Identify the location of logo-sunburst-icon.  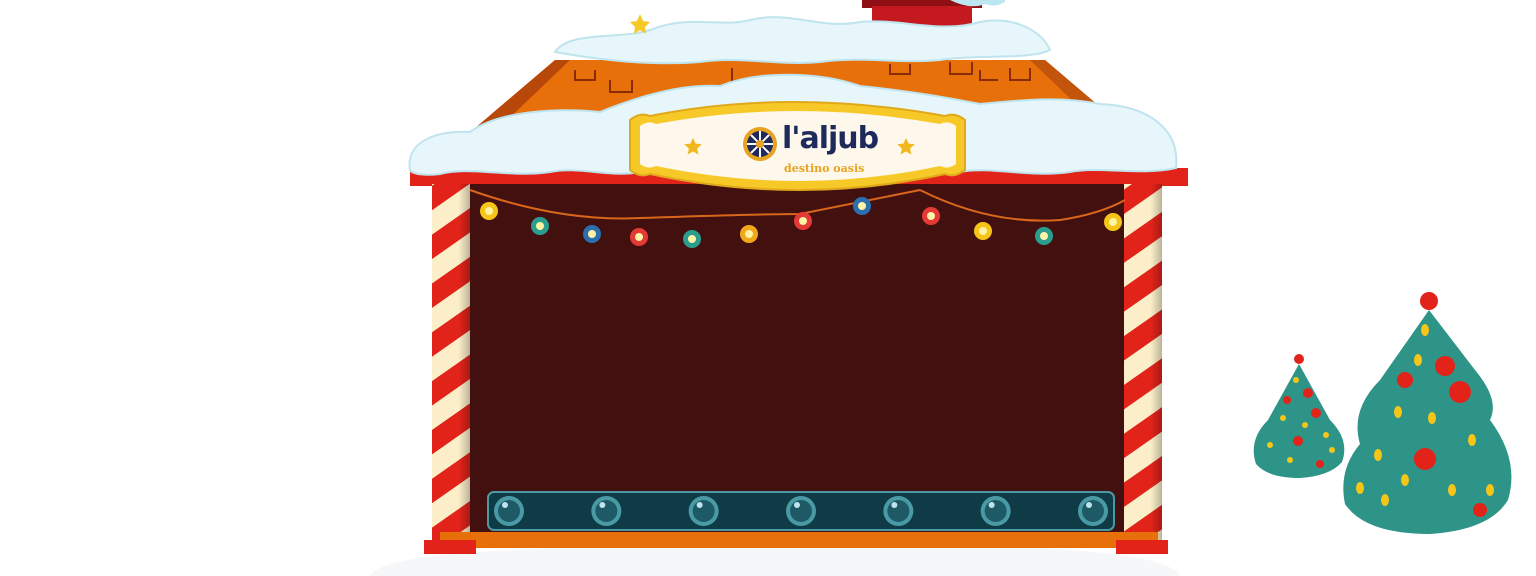
(760, 144).